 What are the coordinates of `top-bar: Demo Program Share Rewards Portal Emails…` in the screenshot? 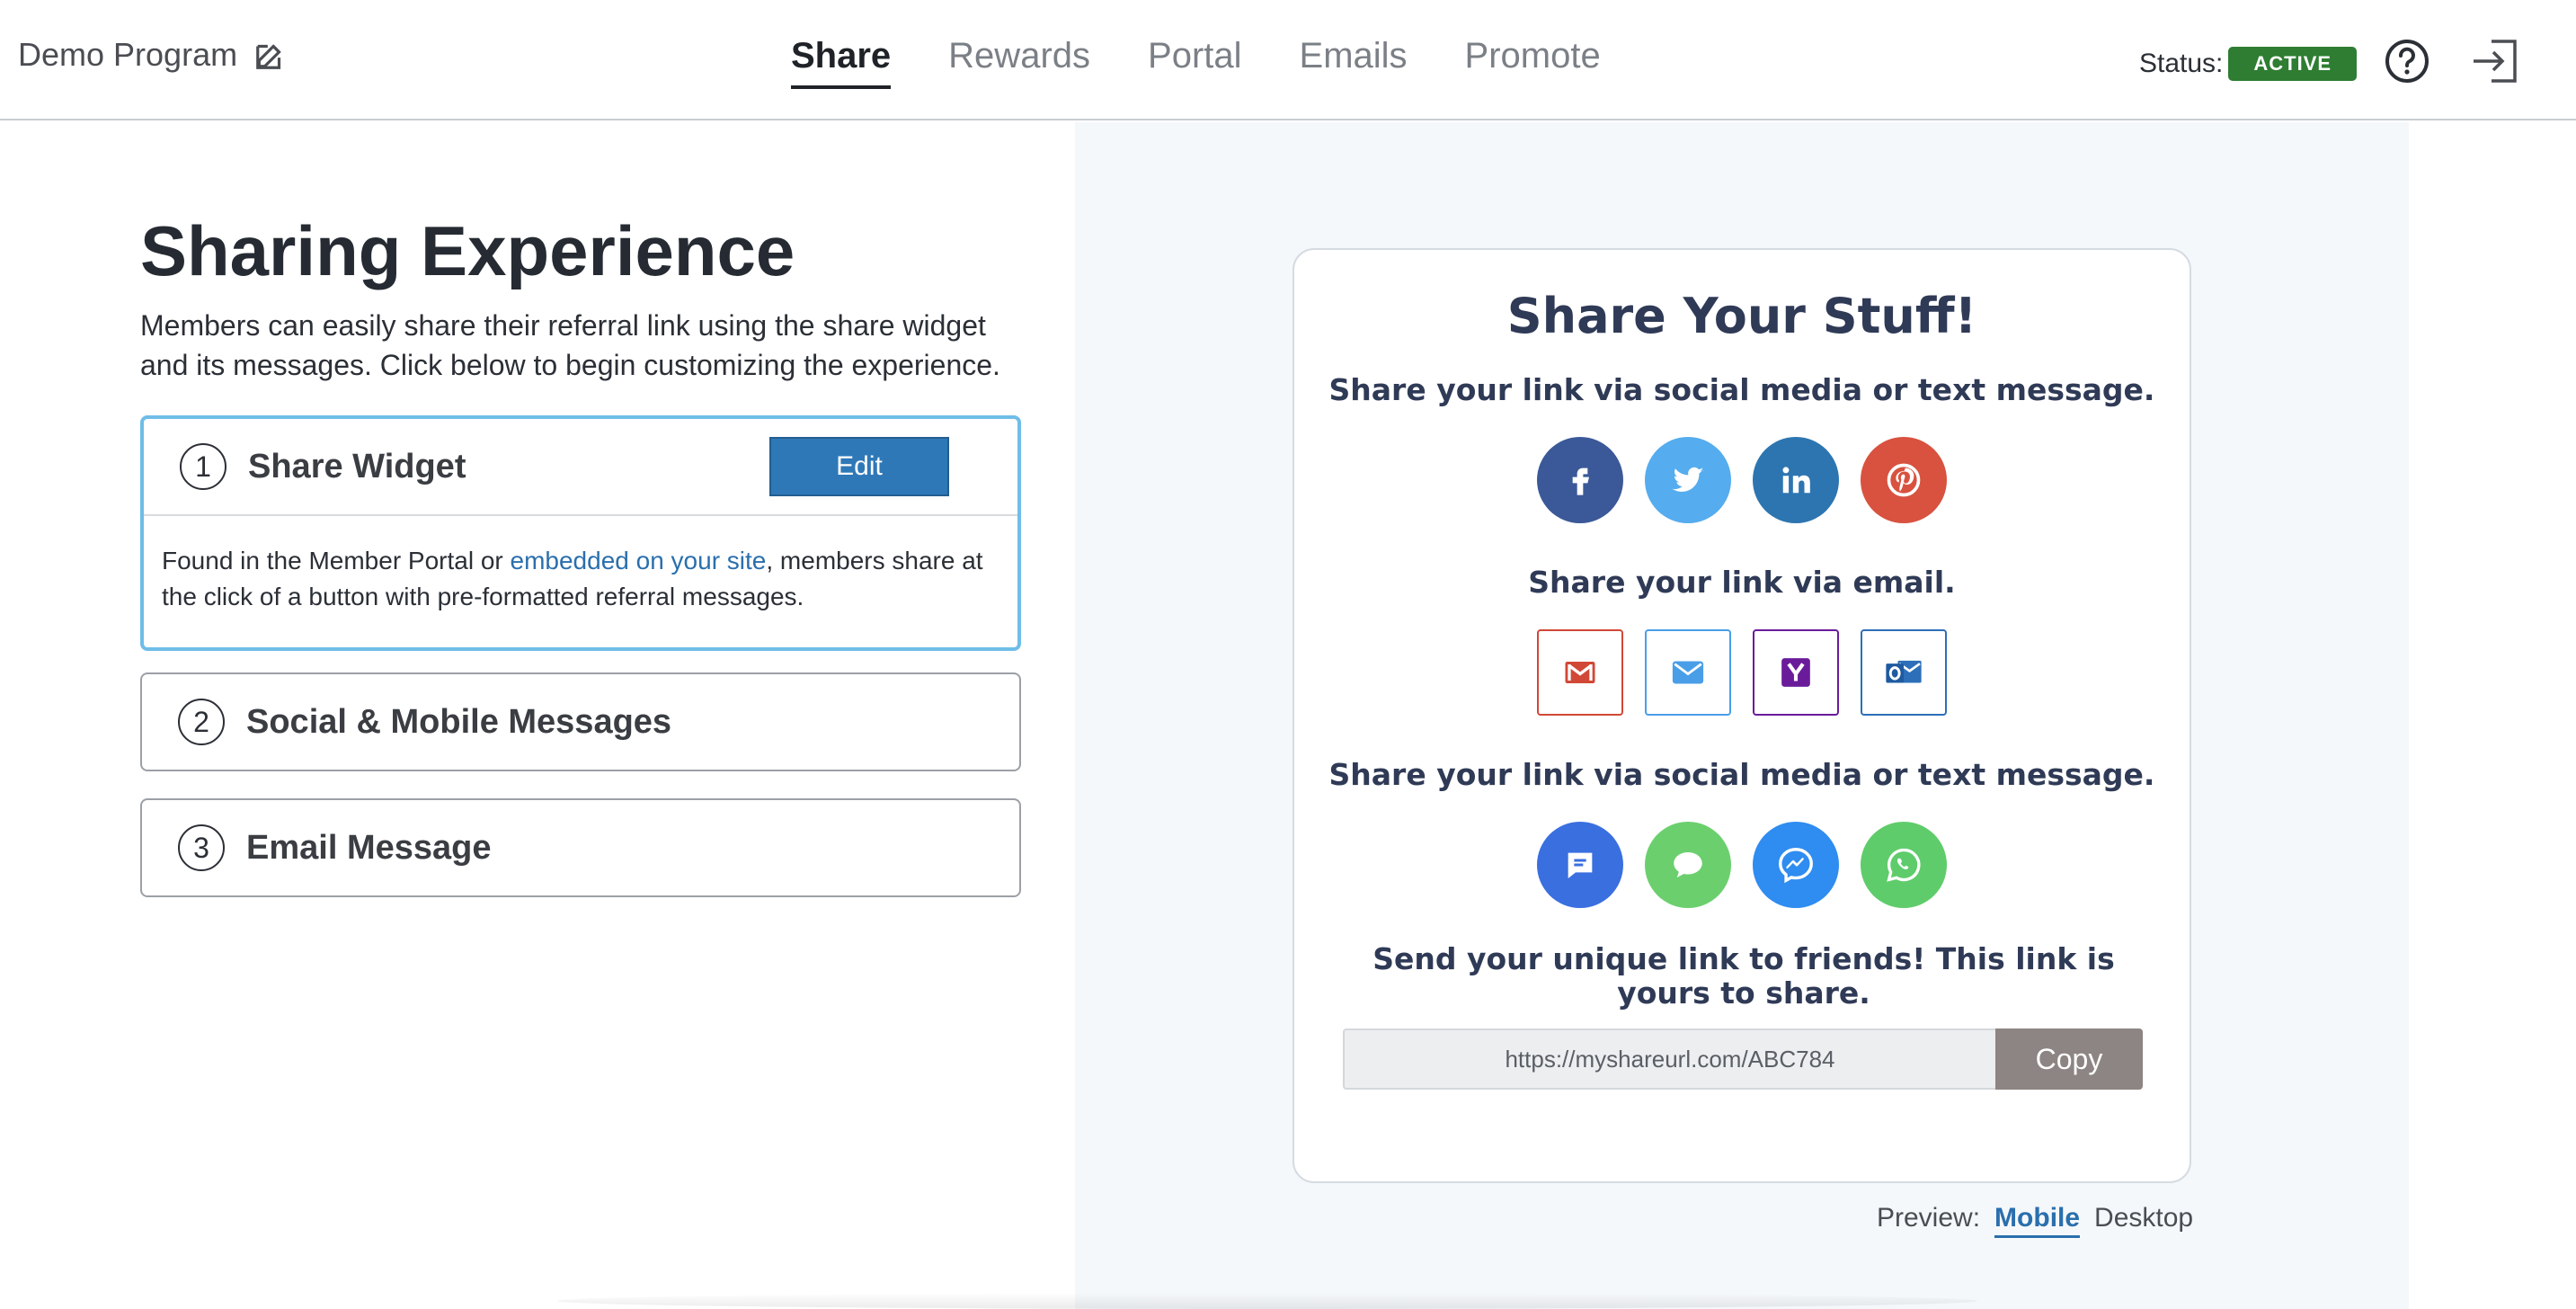 It's located at (1288, 60).